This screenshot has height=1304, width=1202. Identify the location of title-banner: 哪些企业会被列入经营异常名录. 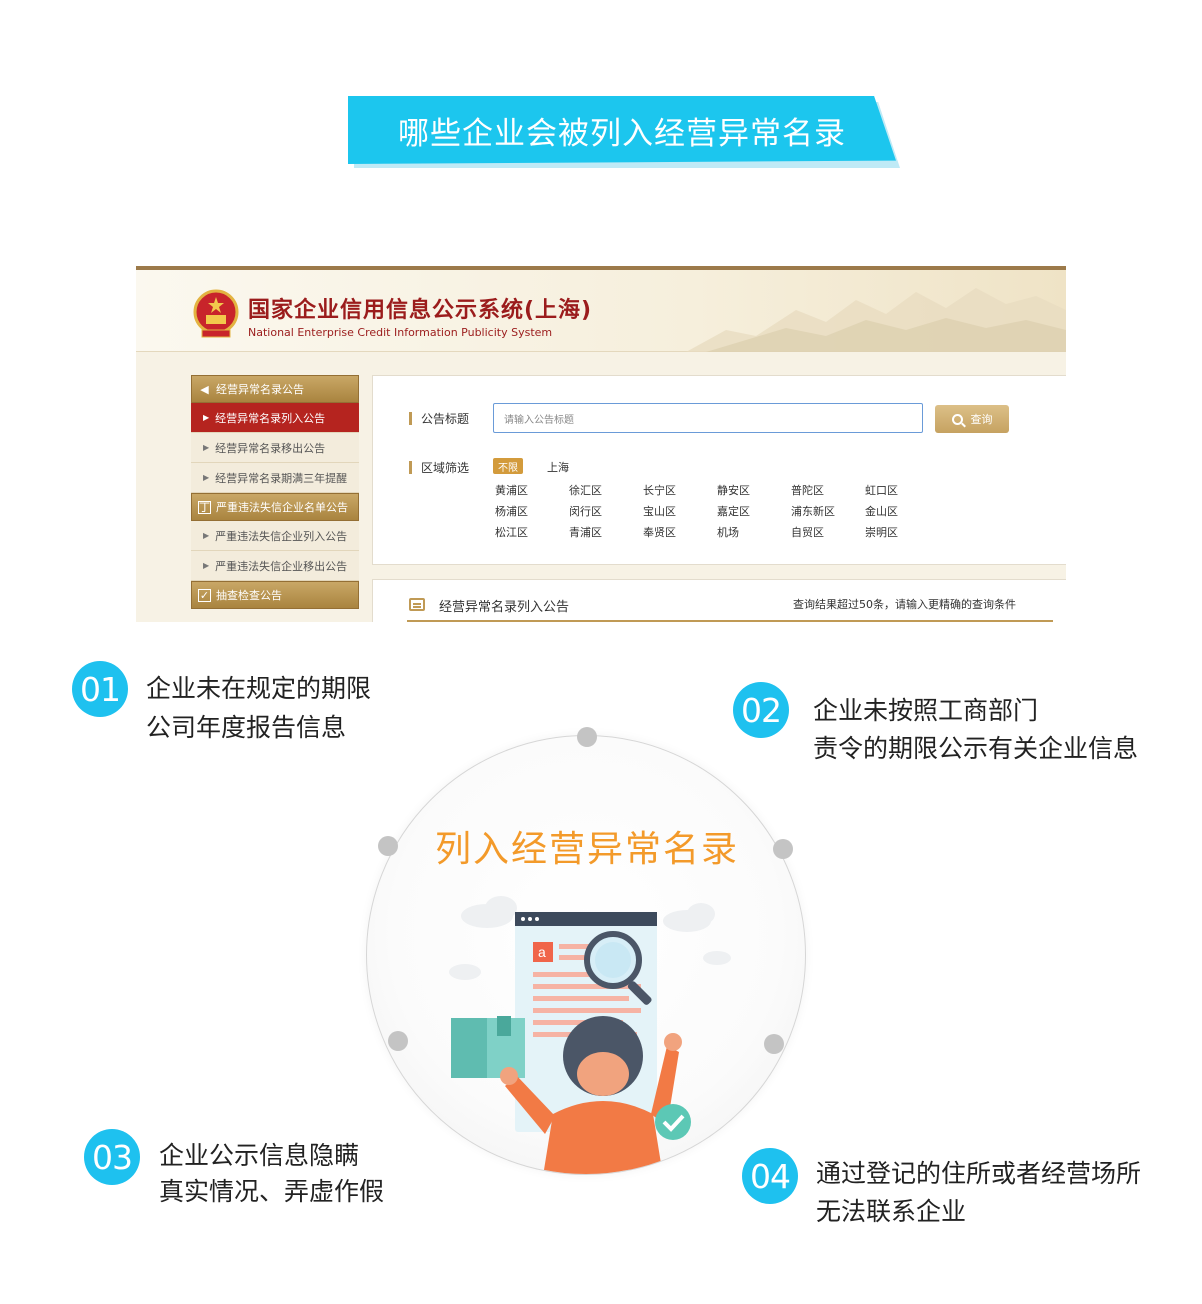
(626, 134).